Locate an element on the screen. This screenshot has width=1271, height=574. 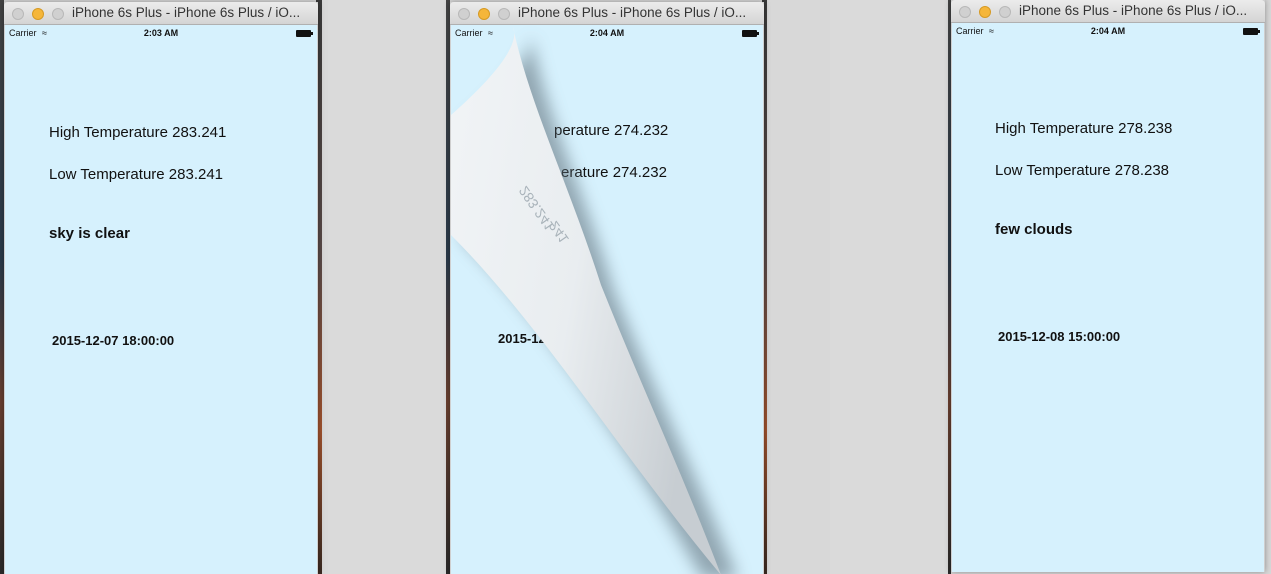
status-time: 2:04 AM is located at coordinates (1108, 31).